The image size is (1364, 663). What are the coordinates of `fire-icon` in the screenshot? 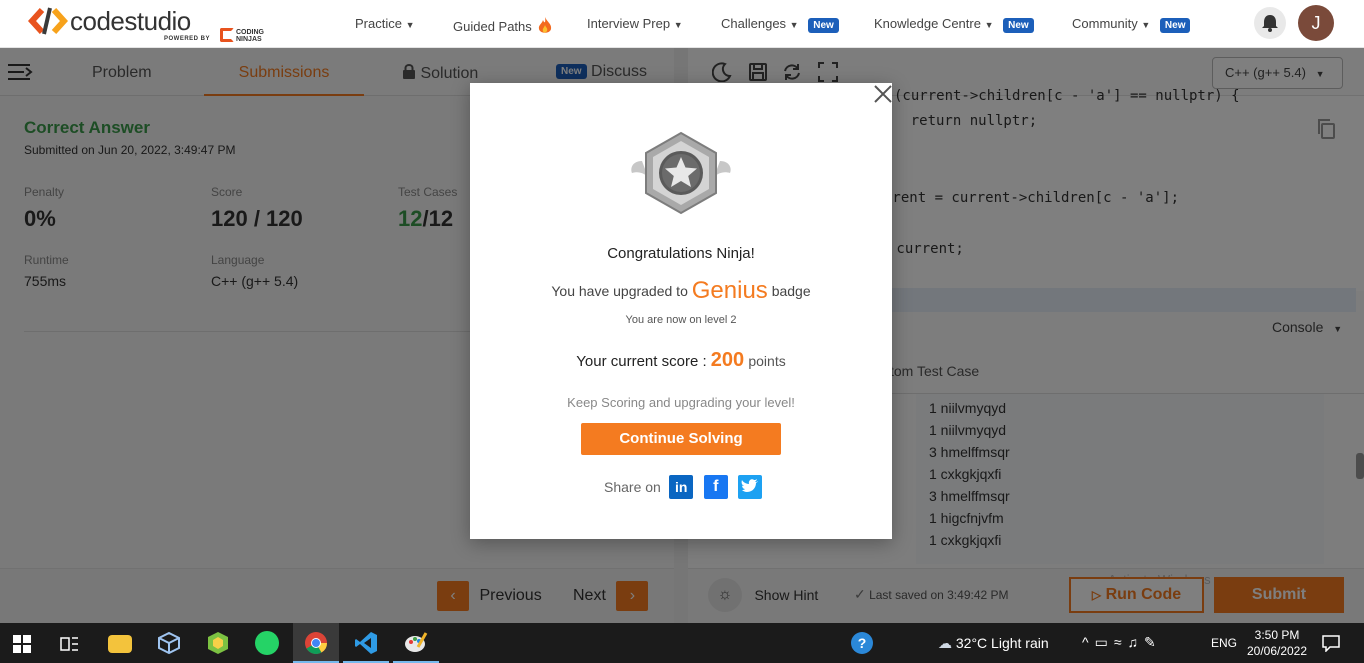 It's located at (545, 25).